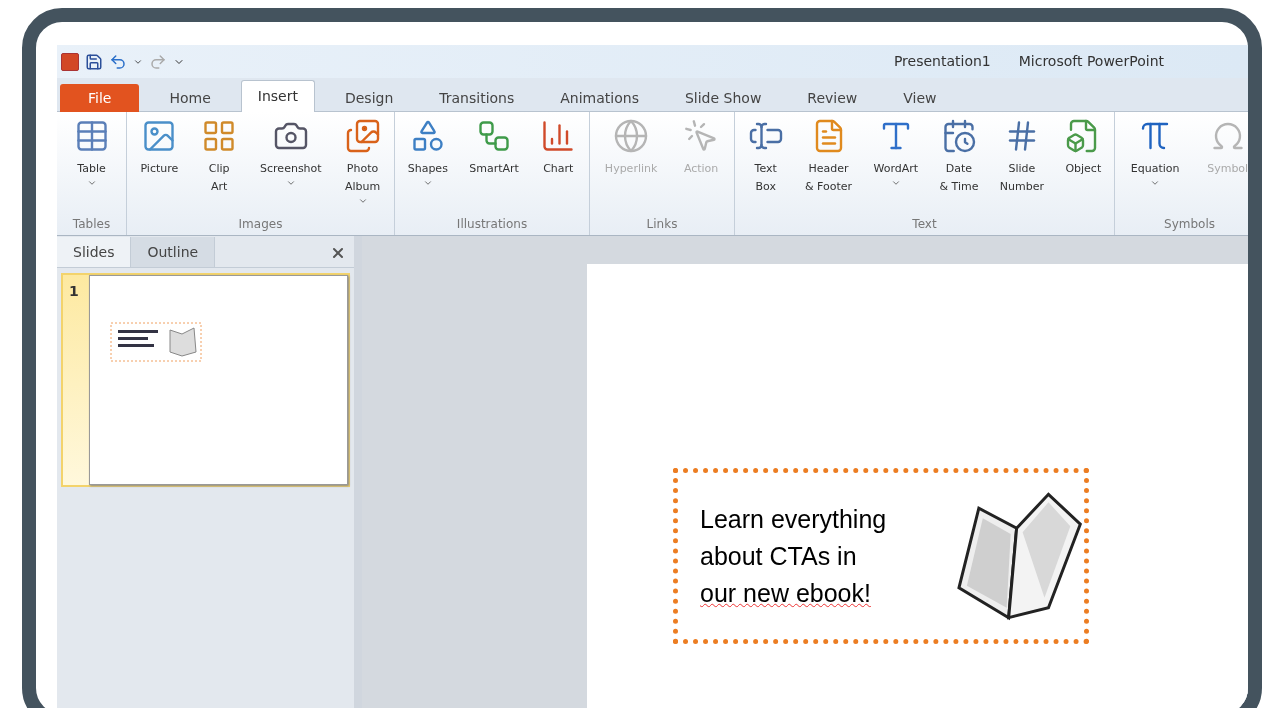 The height and width of the screenshot is (708, 1284). Describe the element at coordinates (74, 291) in the screenshot. I see `slide-number: 1` at that location.